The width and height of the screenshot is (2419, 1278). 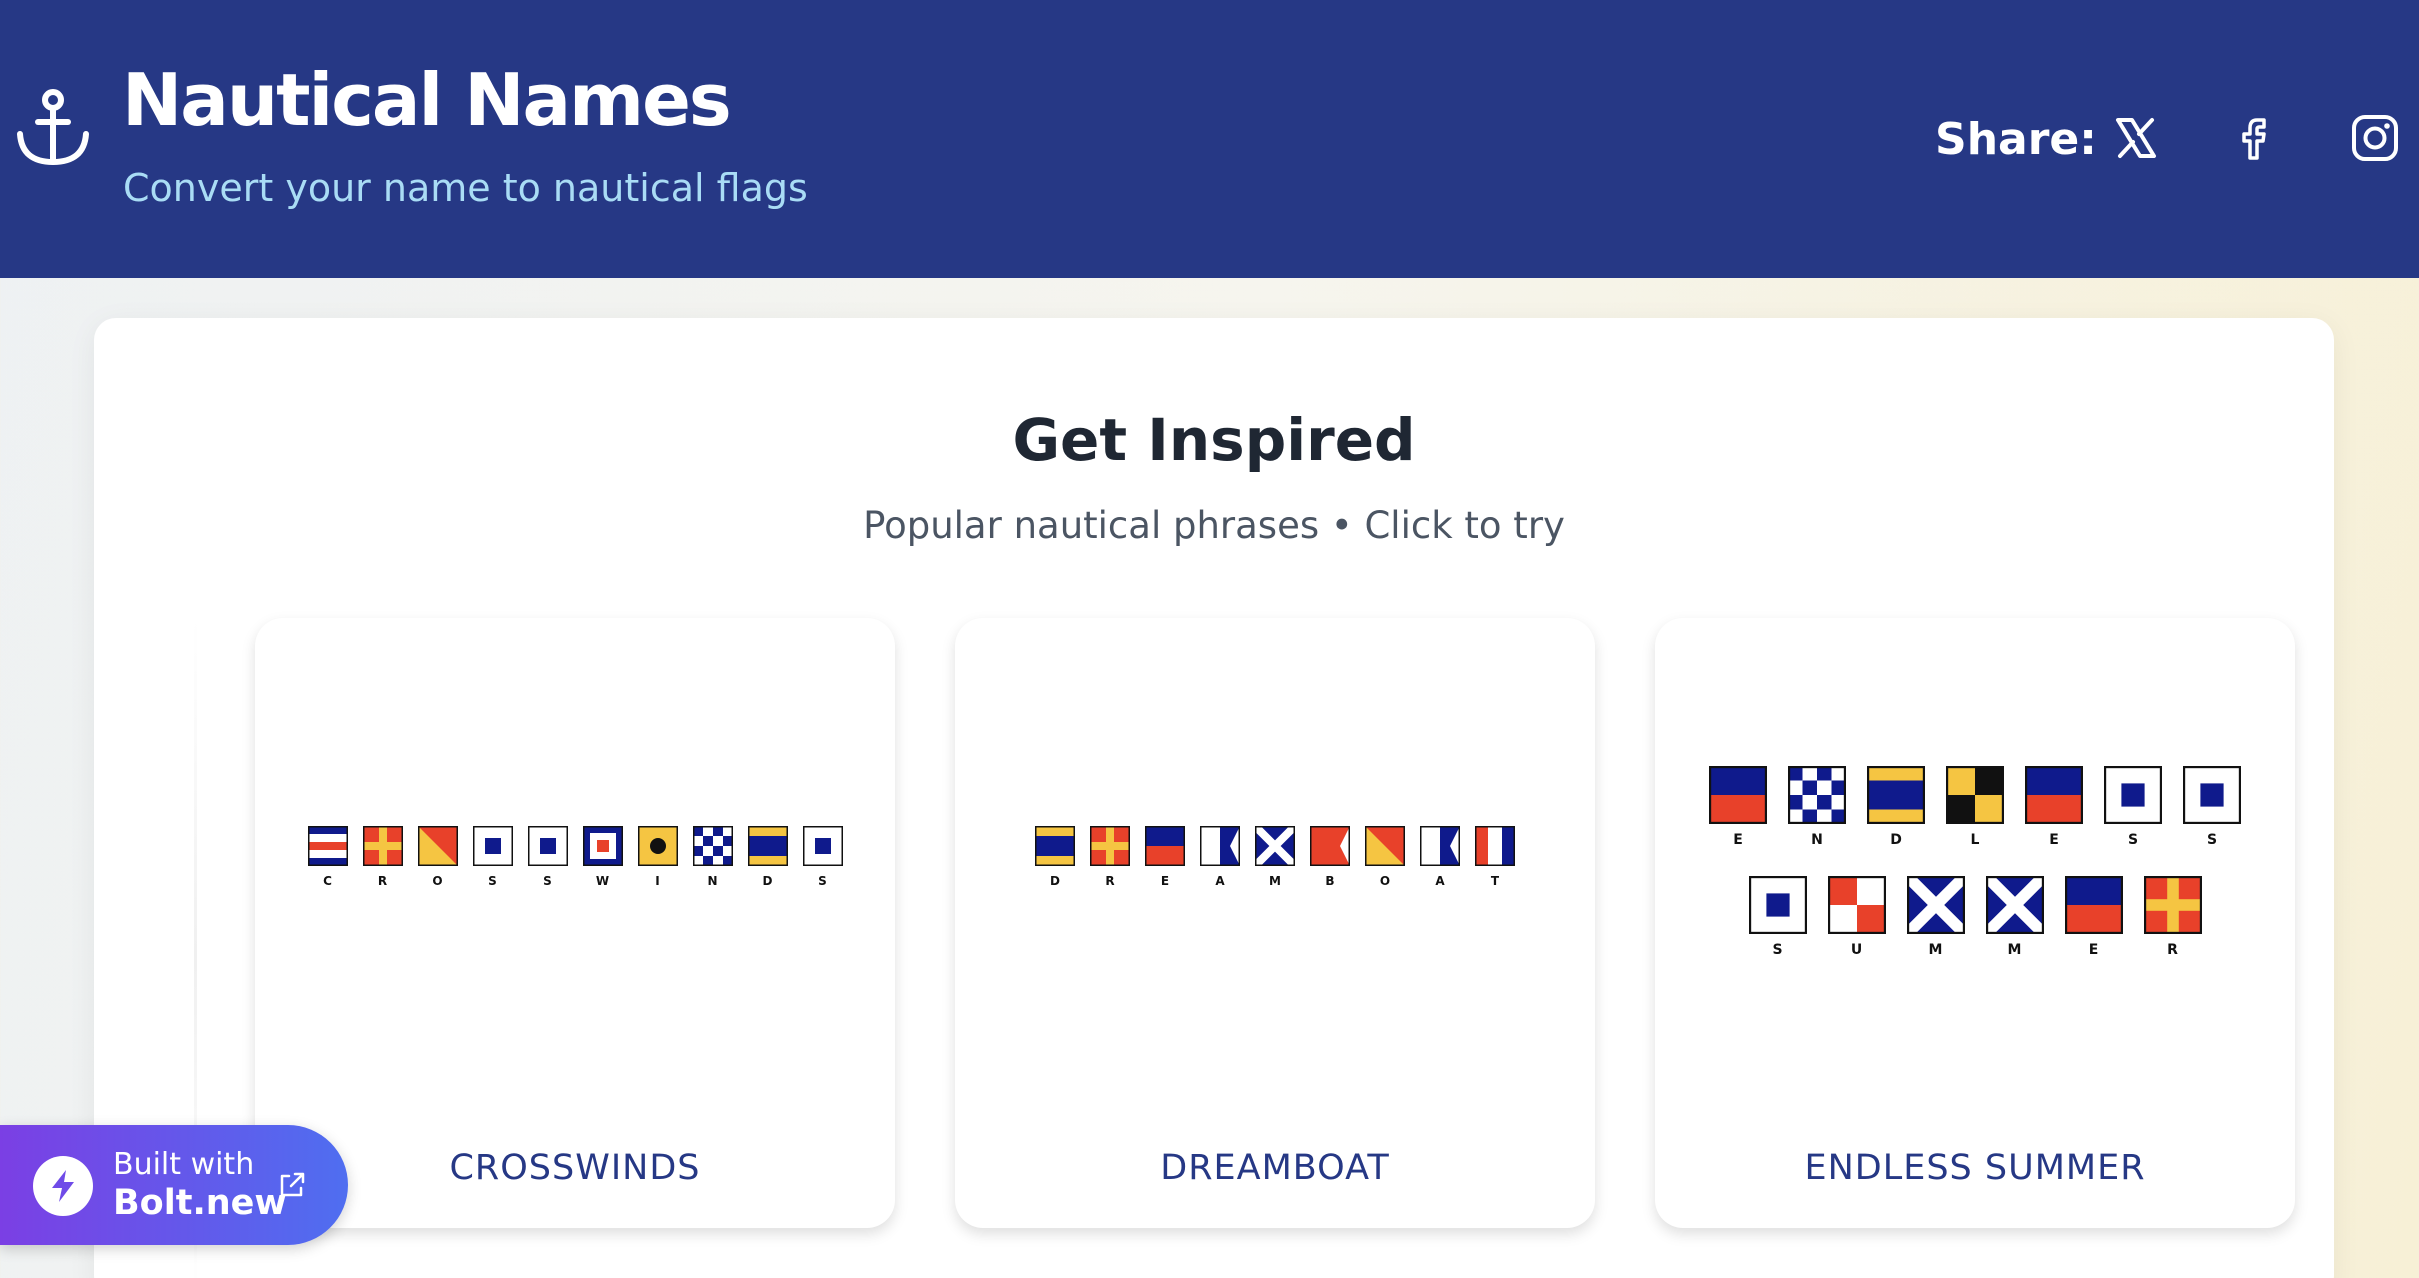 I want to click on flag-letter: B, so click(x=1330, y=881).